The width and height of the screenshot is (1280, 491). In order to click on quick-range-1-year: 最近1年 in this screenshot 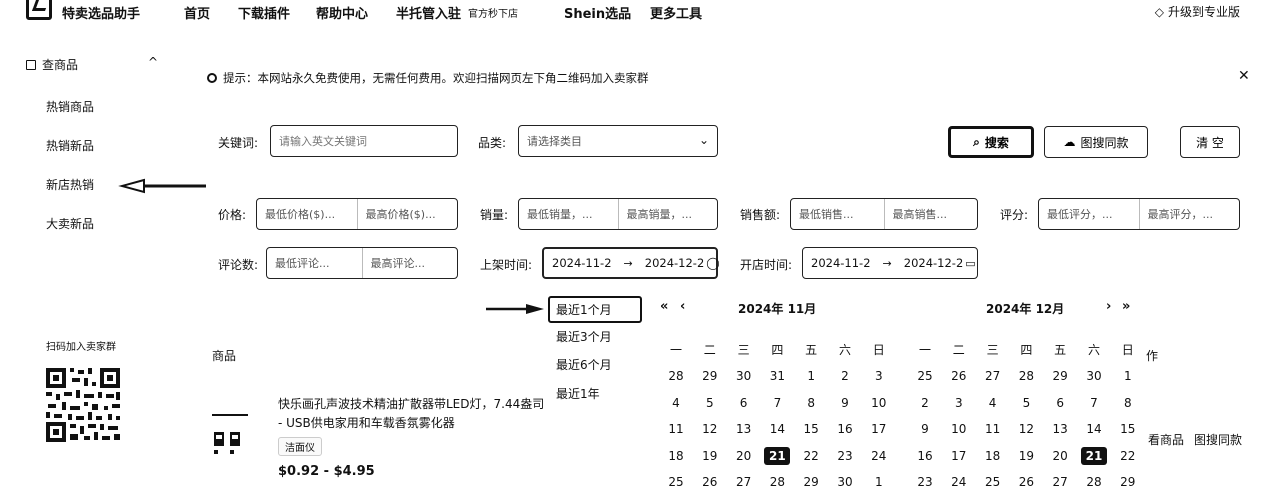, I will do `click(578, 393)`.